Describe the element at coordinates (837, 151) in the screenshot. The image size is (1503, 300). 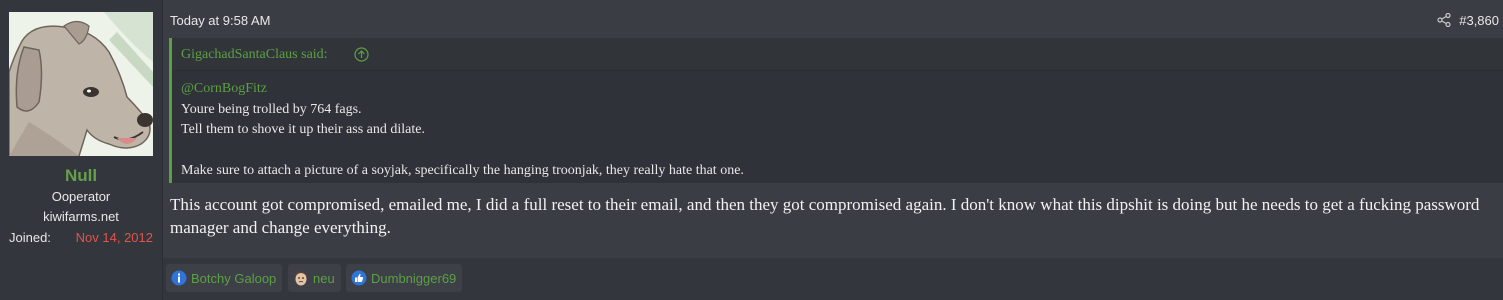
I see `quote-spacer` at that location.